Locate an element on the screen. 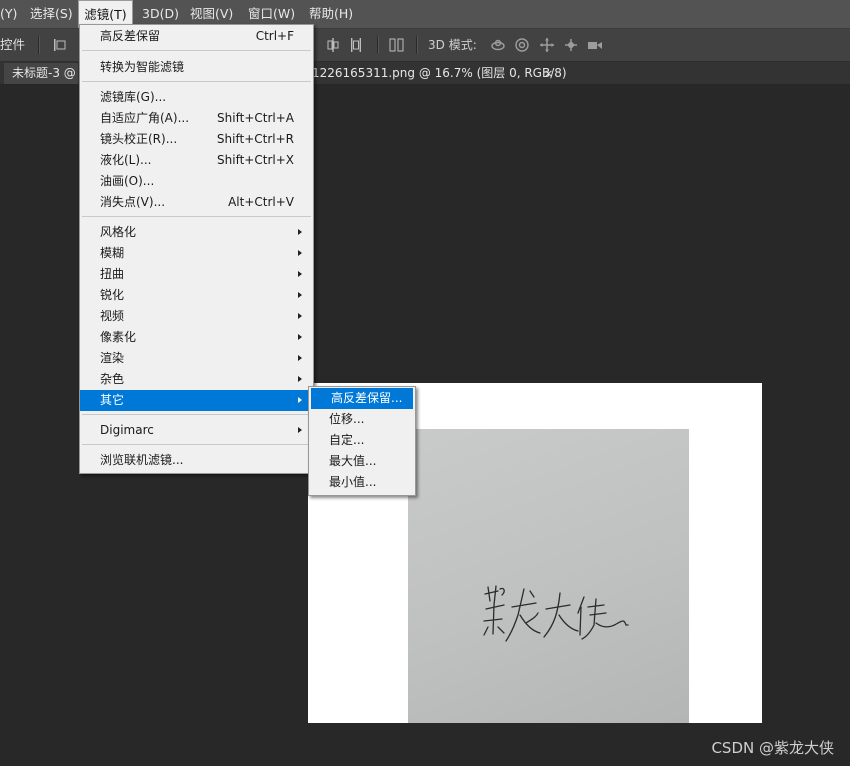 The height and width of the screenshot is (766, 850). menu-type: (Y) is located at coordinates (8, 14).